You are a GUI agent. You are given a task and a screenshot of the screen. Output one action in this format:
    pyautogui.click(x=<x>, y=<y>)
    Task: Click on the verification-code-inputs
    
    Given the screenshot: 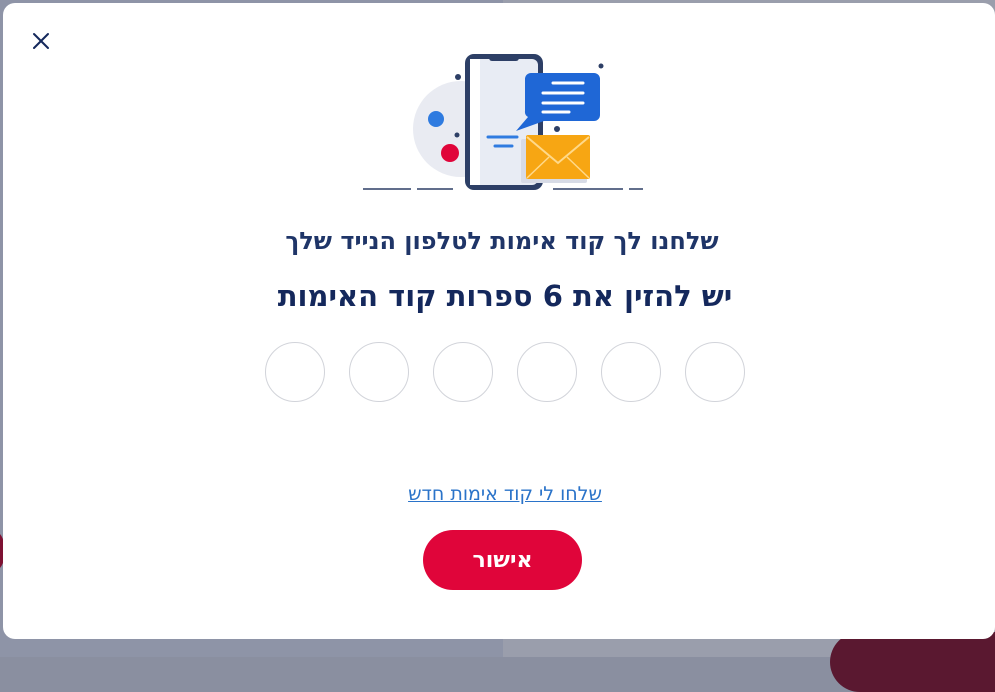 What is the action you would take?
    pyautogui.click(x=505, y=374)
    